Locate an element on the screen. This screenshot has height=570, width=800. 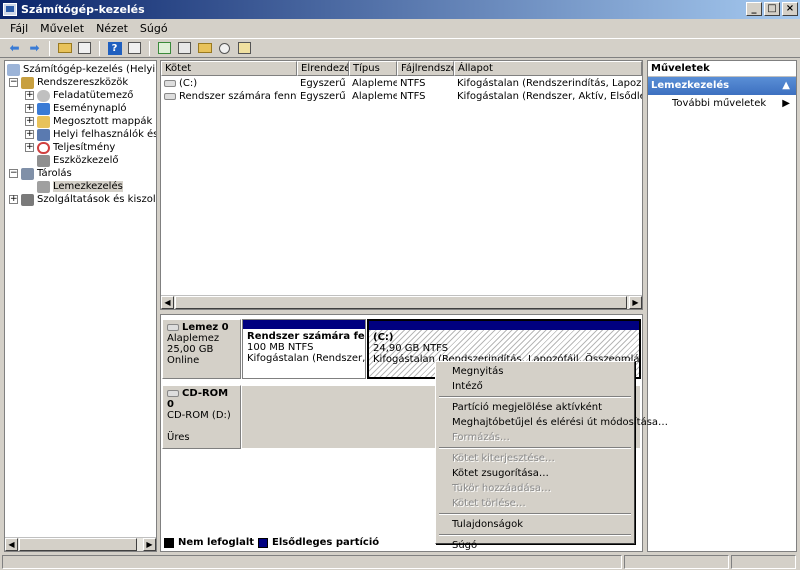
column-header-status: Állapot is located at coordinates (548, 68).